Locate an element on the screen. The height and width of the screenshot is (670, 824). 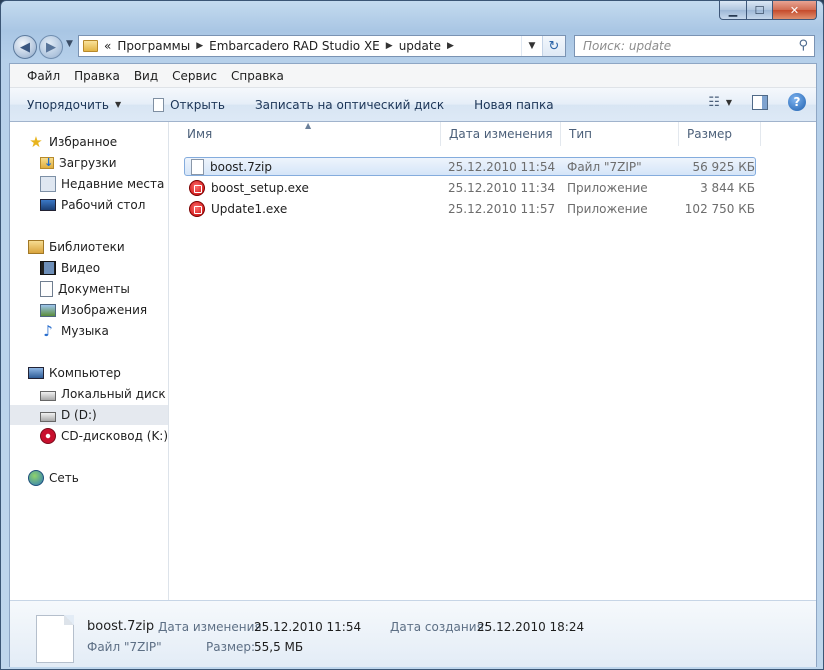
nav-video: Видео is located at coordinates (89, 268).